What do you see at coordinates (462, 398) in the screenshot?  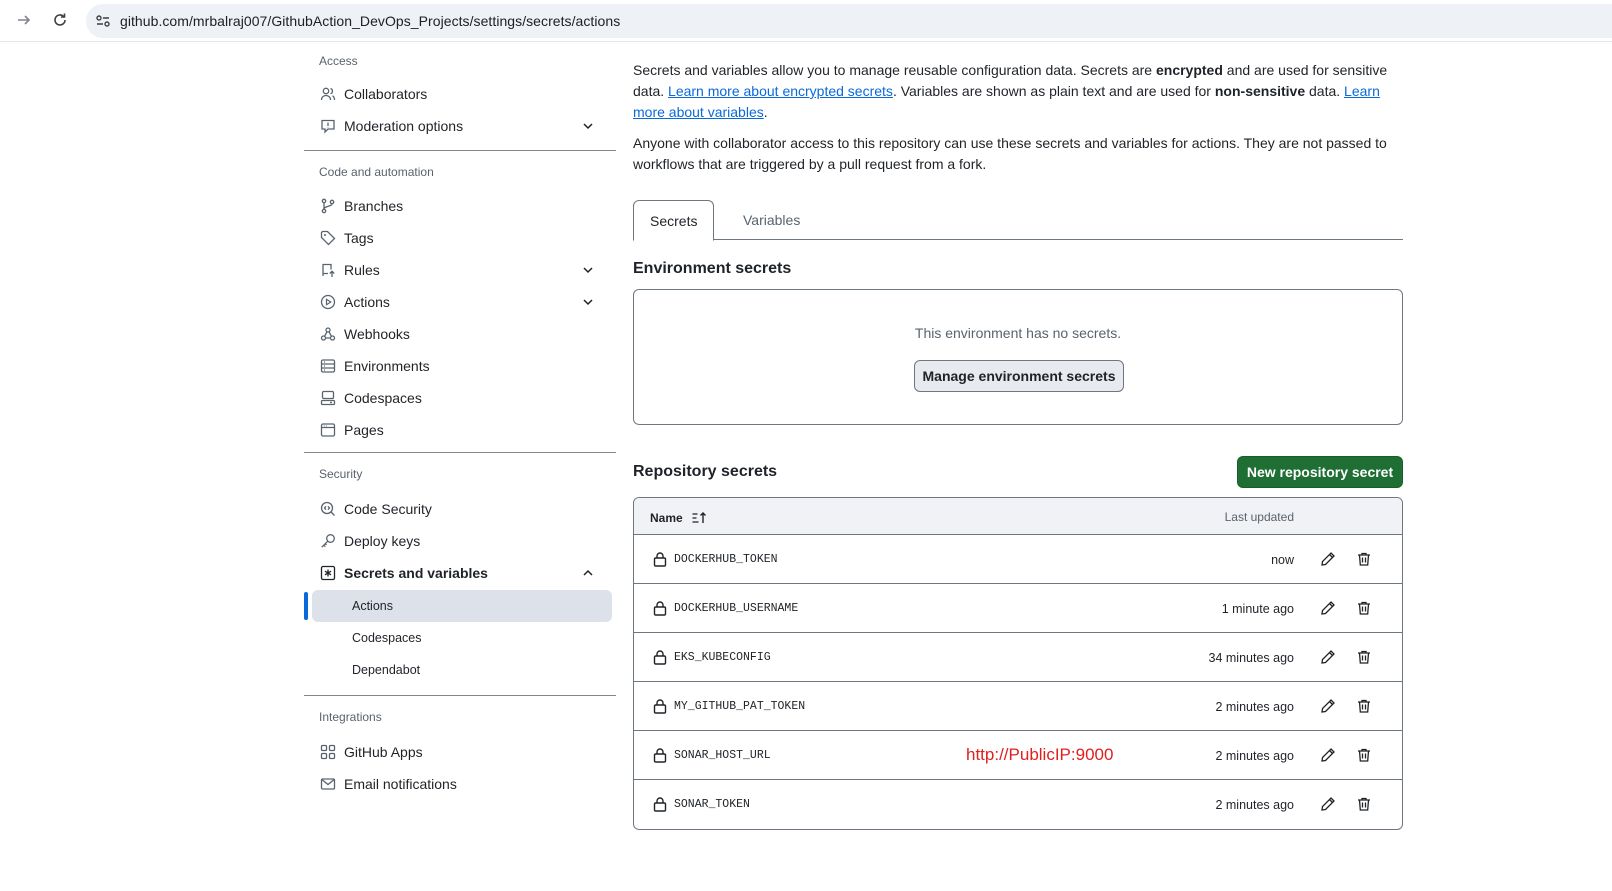 I see `sidebar-item-codespaces: Codespaces` at bounding box center [462, 398].